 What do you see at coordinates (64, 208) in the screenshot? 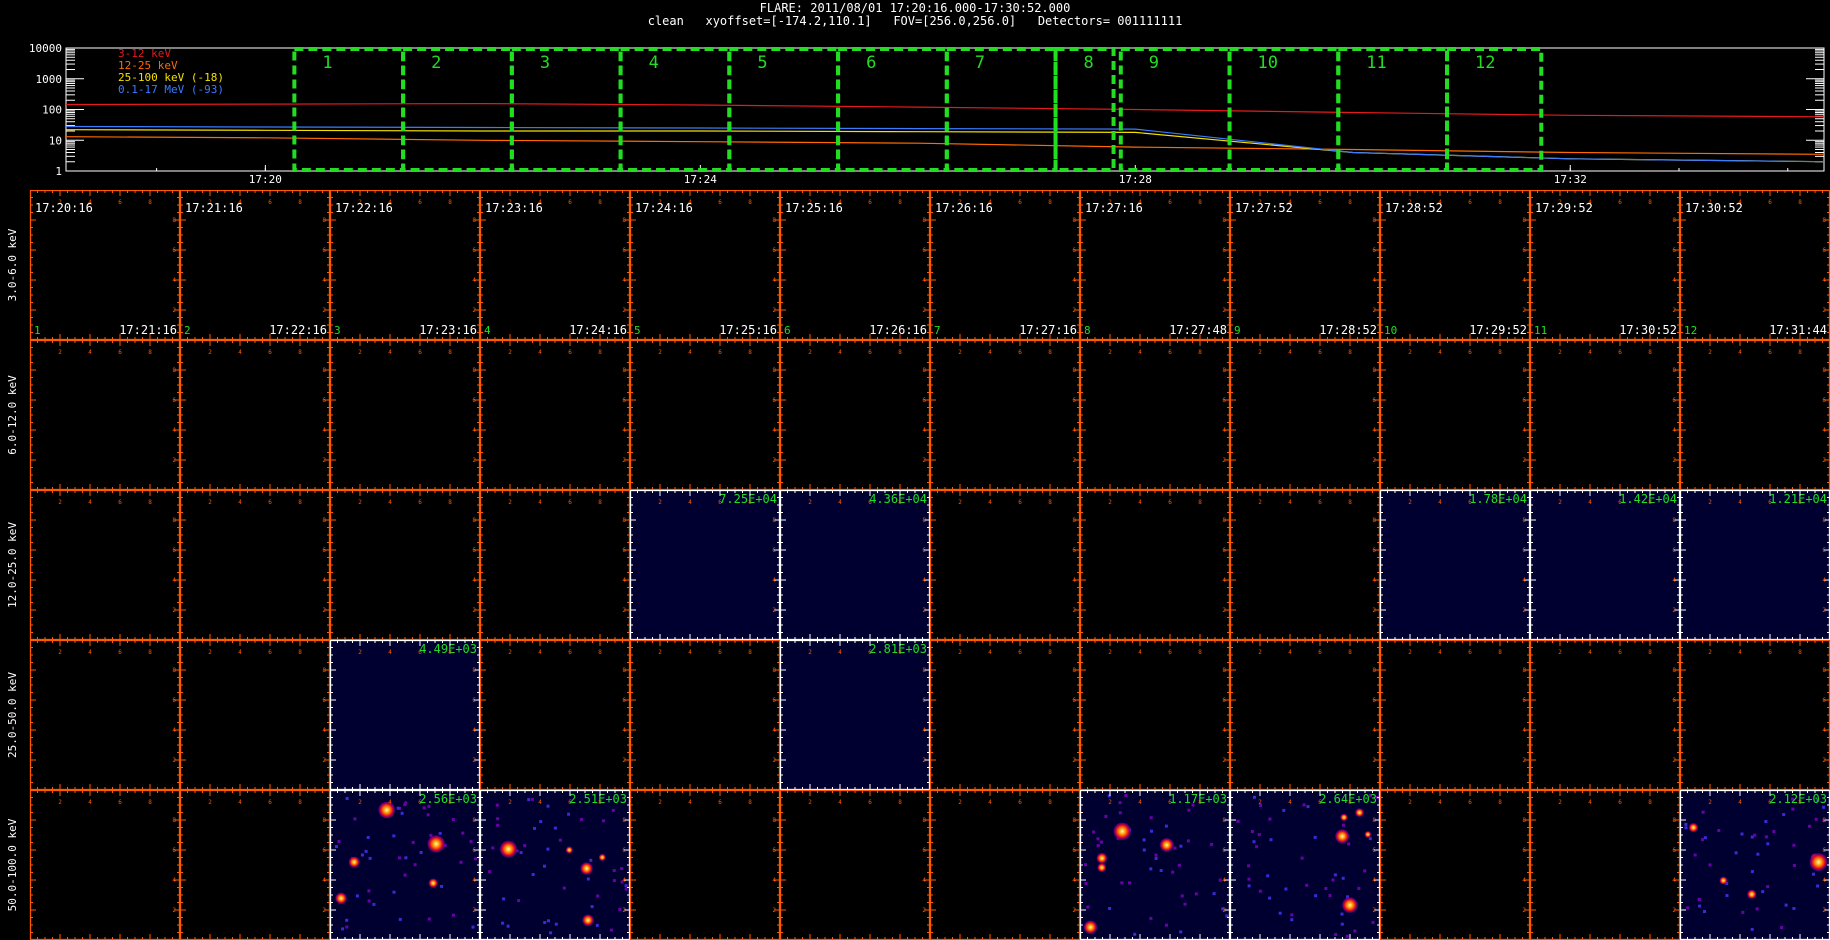
I see `interval-start-time: 17:20:16` at bounding box center [64, 208].